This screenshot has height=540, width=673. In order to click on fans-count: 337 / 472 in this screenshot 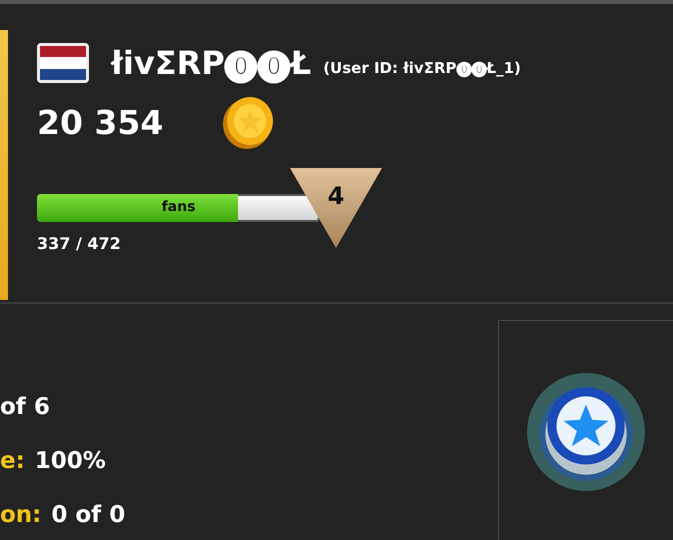, I will do `click(79, 243)`.